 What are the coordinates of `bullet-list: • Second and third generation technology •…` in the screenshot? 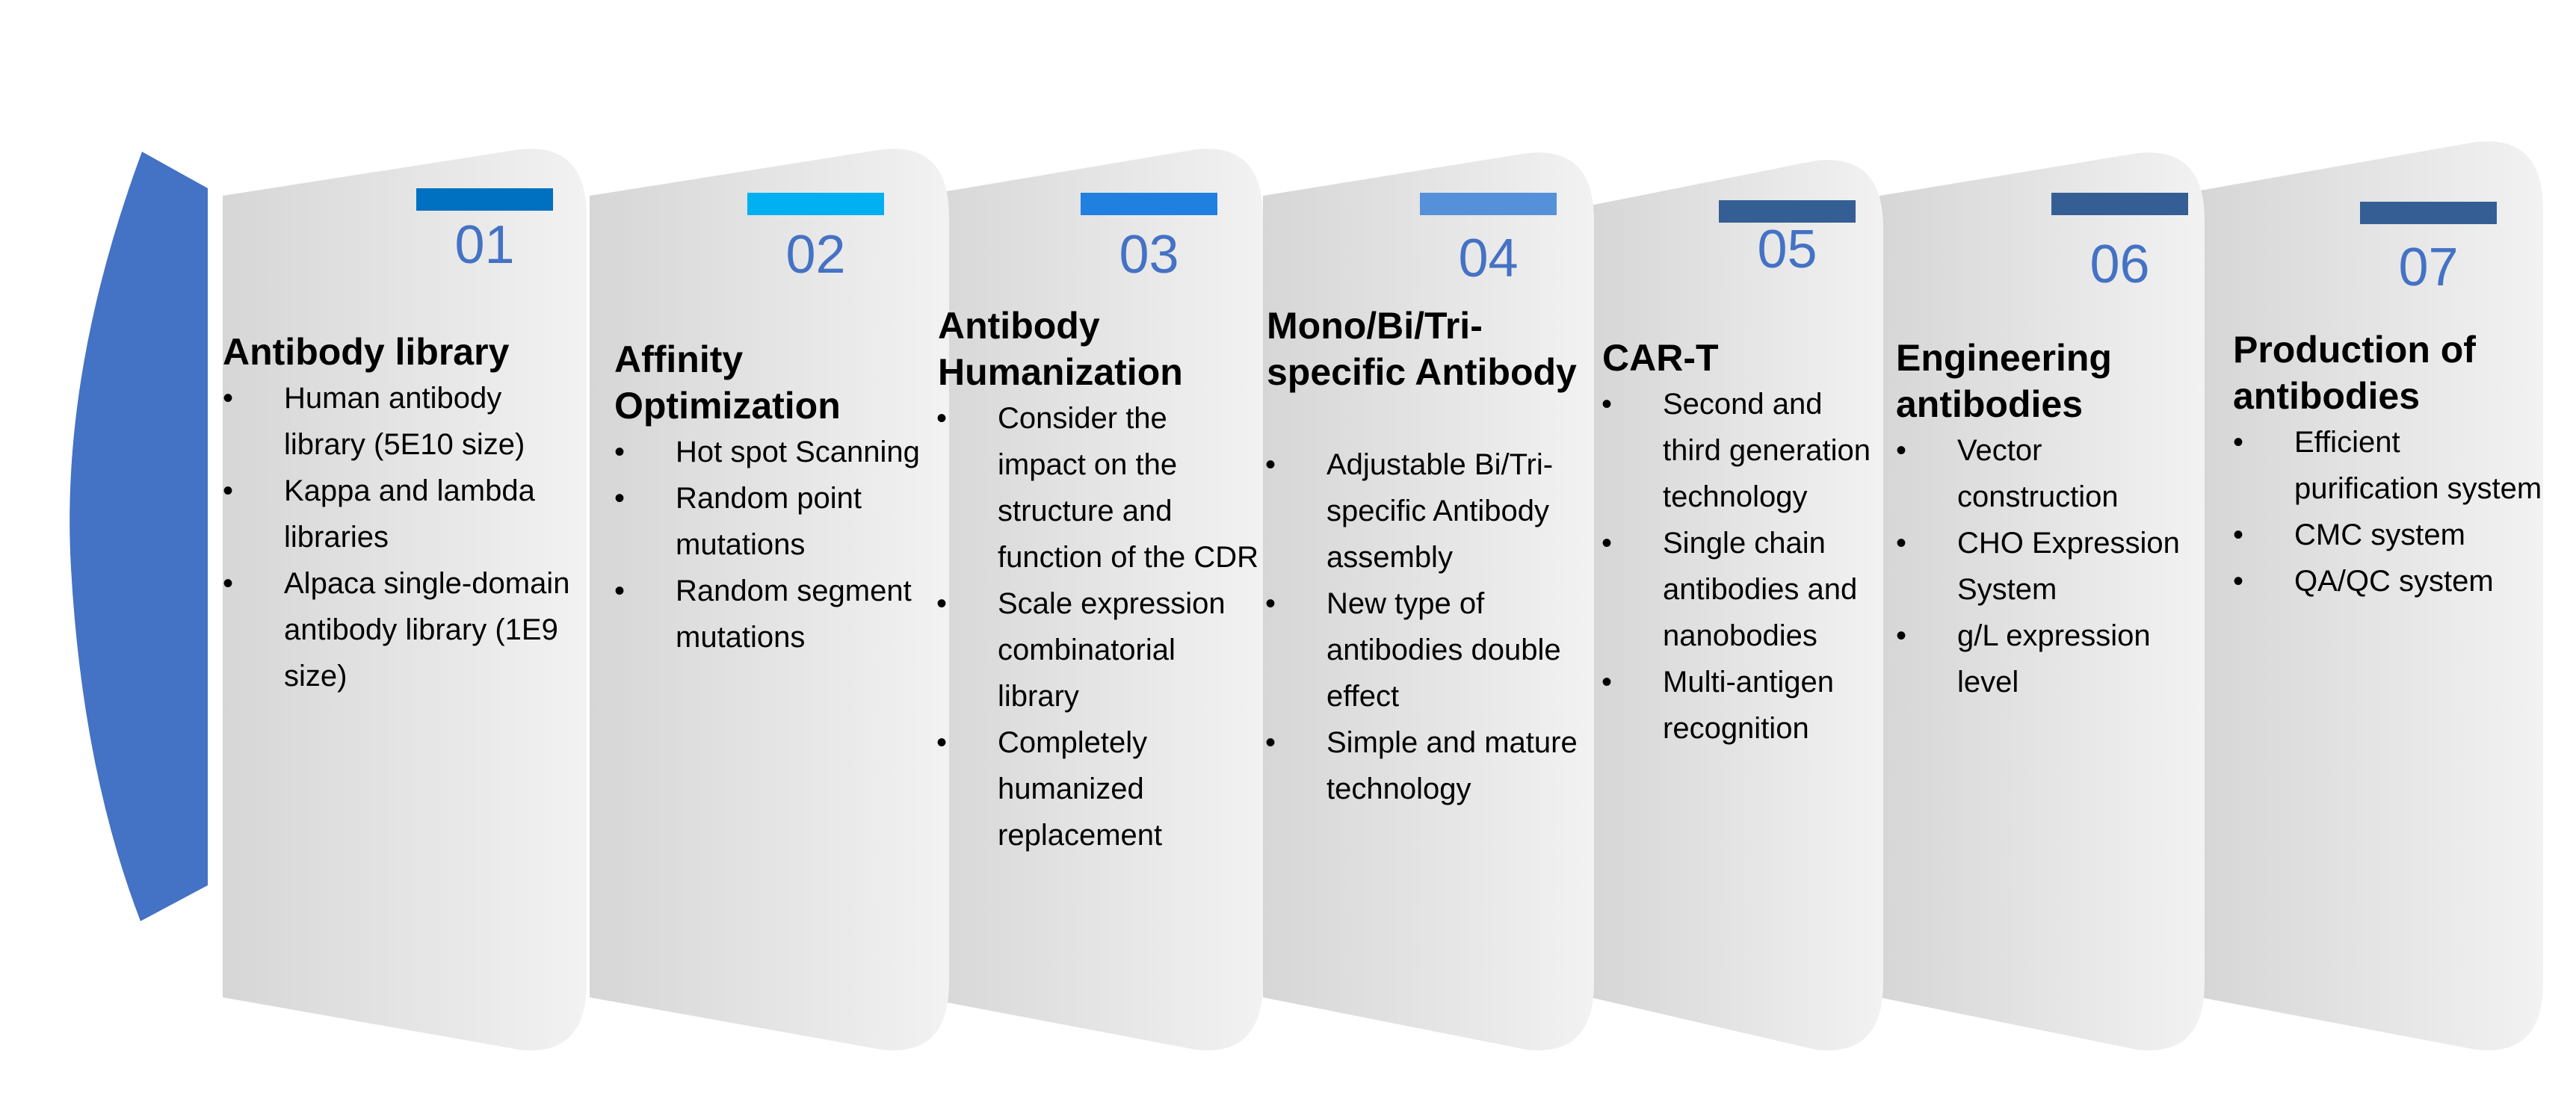 It's located at (1744, 566).